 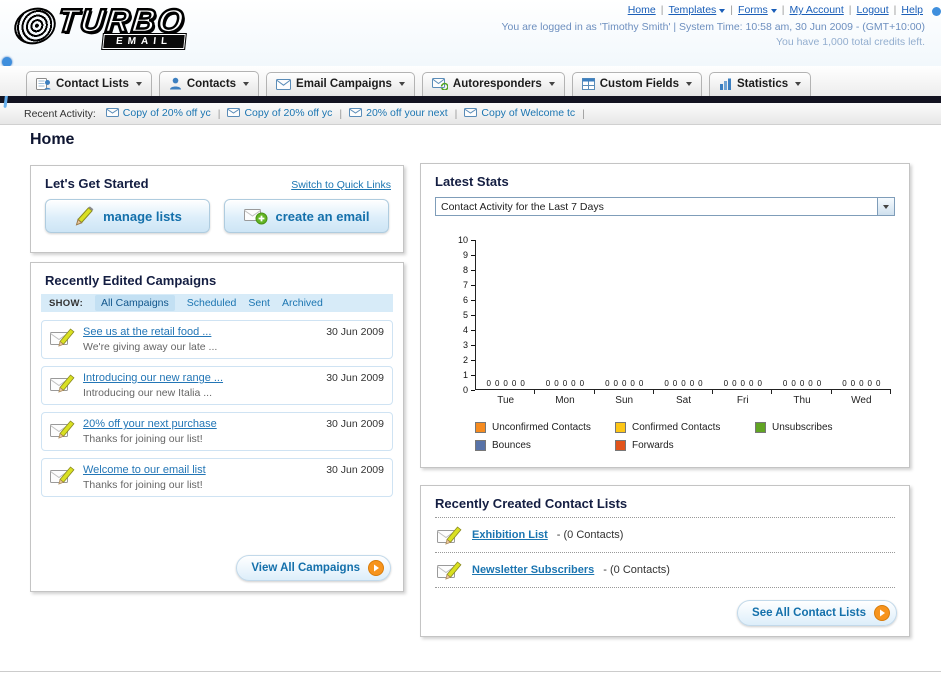 I want to click on dropdown-arrow-icon, so click(x=885, y=206).